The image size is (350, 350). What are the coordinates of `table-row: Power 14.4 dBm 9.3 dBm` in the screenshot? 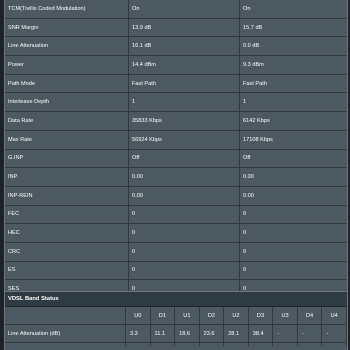 It's located at (176, 65).